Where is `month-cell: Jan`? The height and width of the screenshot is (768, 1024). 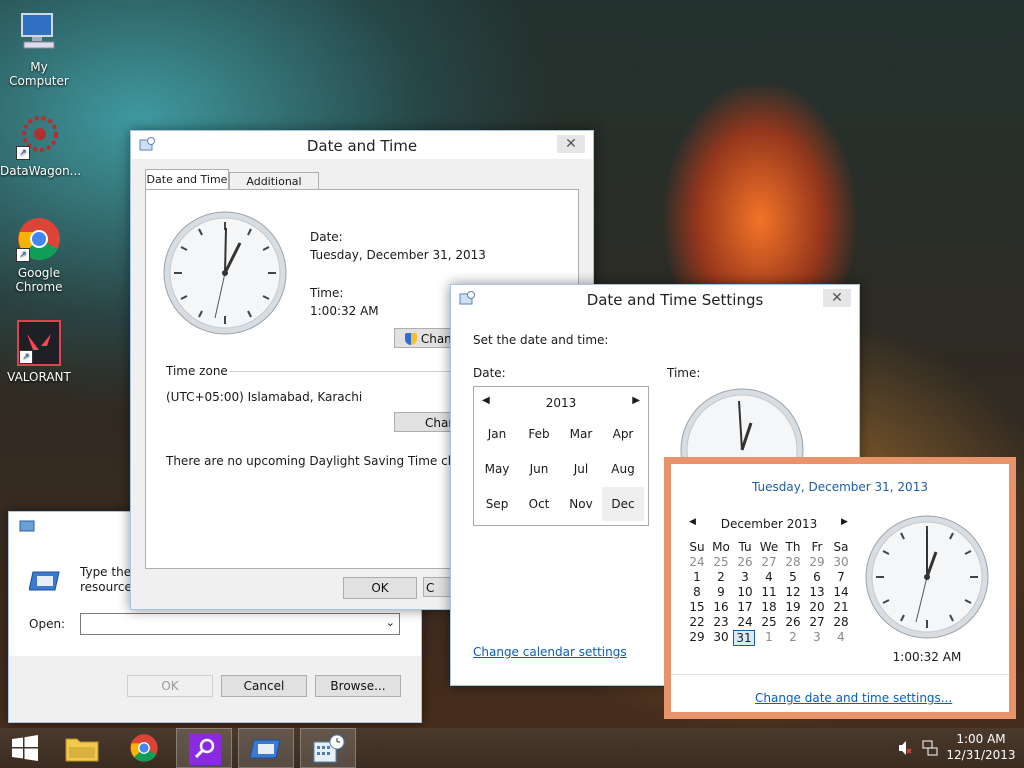 month-cell: Jan is located at coordinates (497, 434).